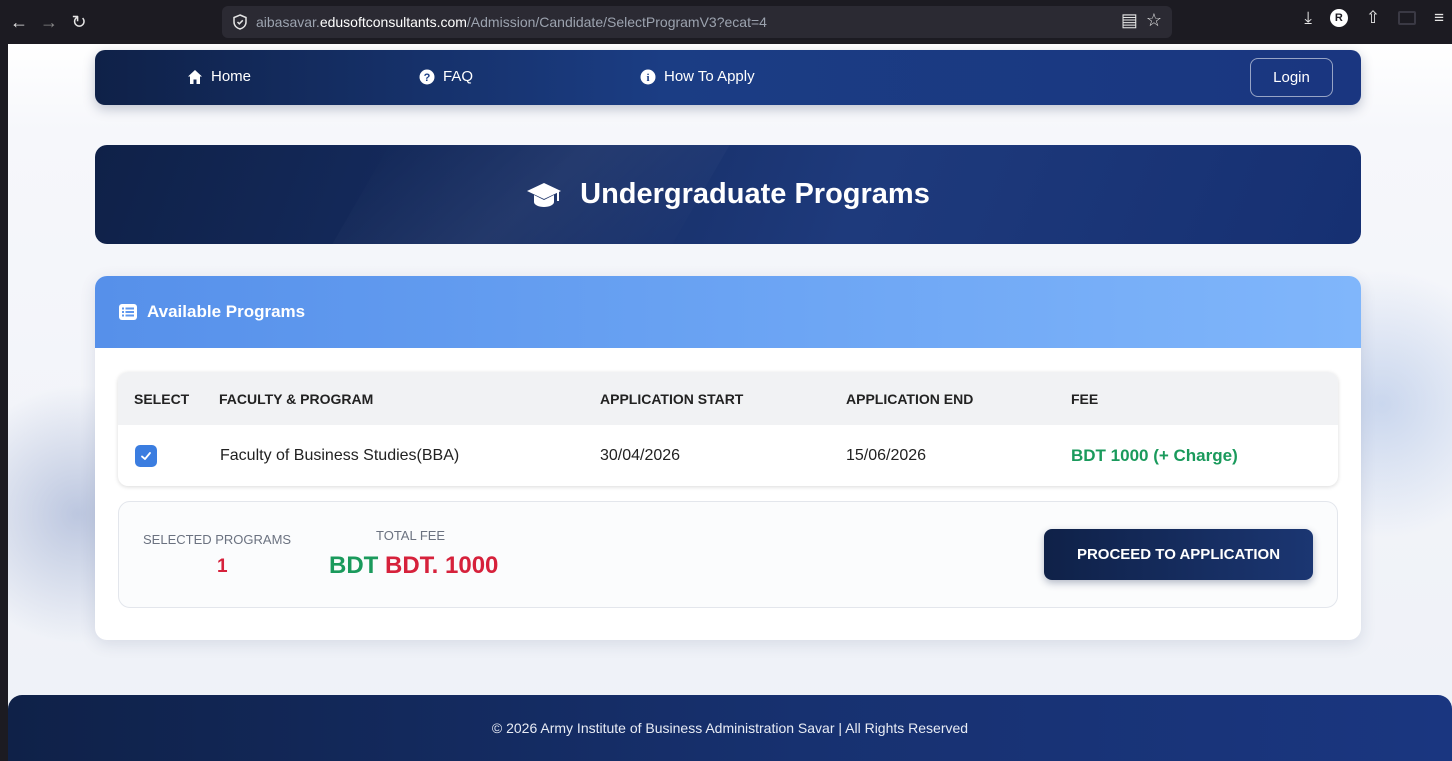 This screenshot has width=1452, height=761. I want to click on page-title: Undergraduate Programs, so click(728, 194).